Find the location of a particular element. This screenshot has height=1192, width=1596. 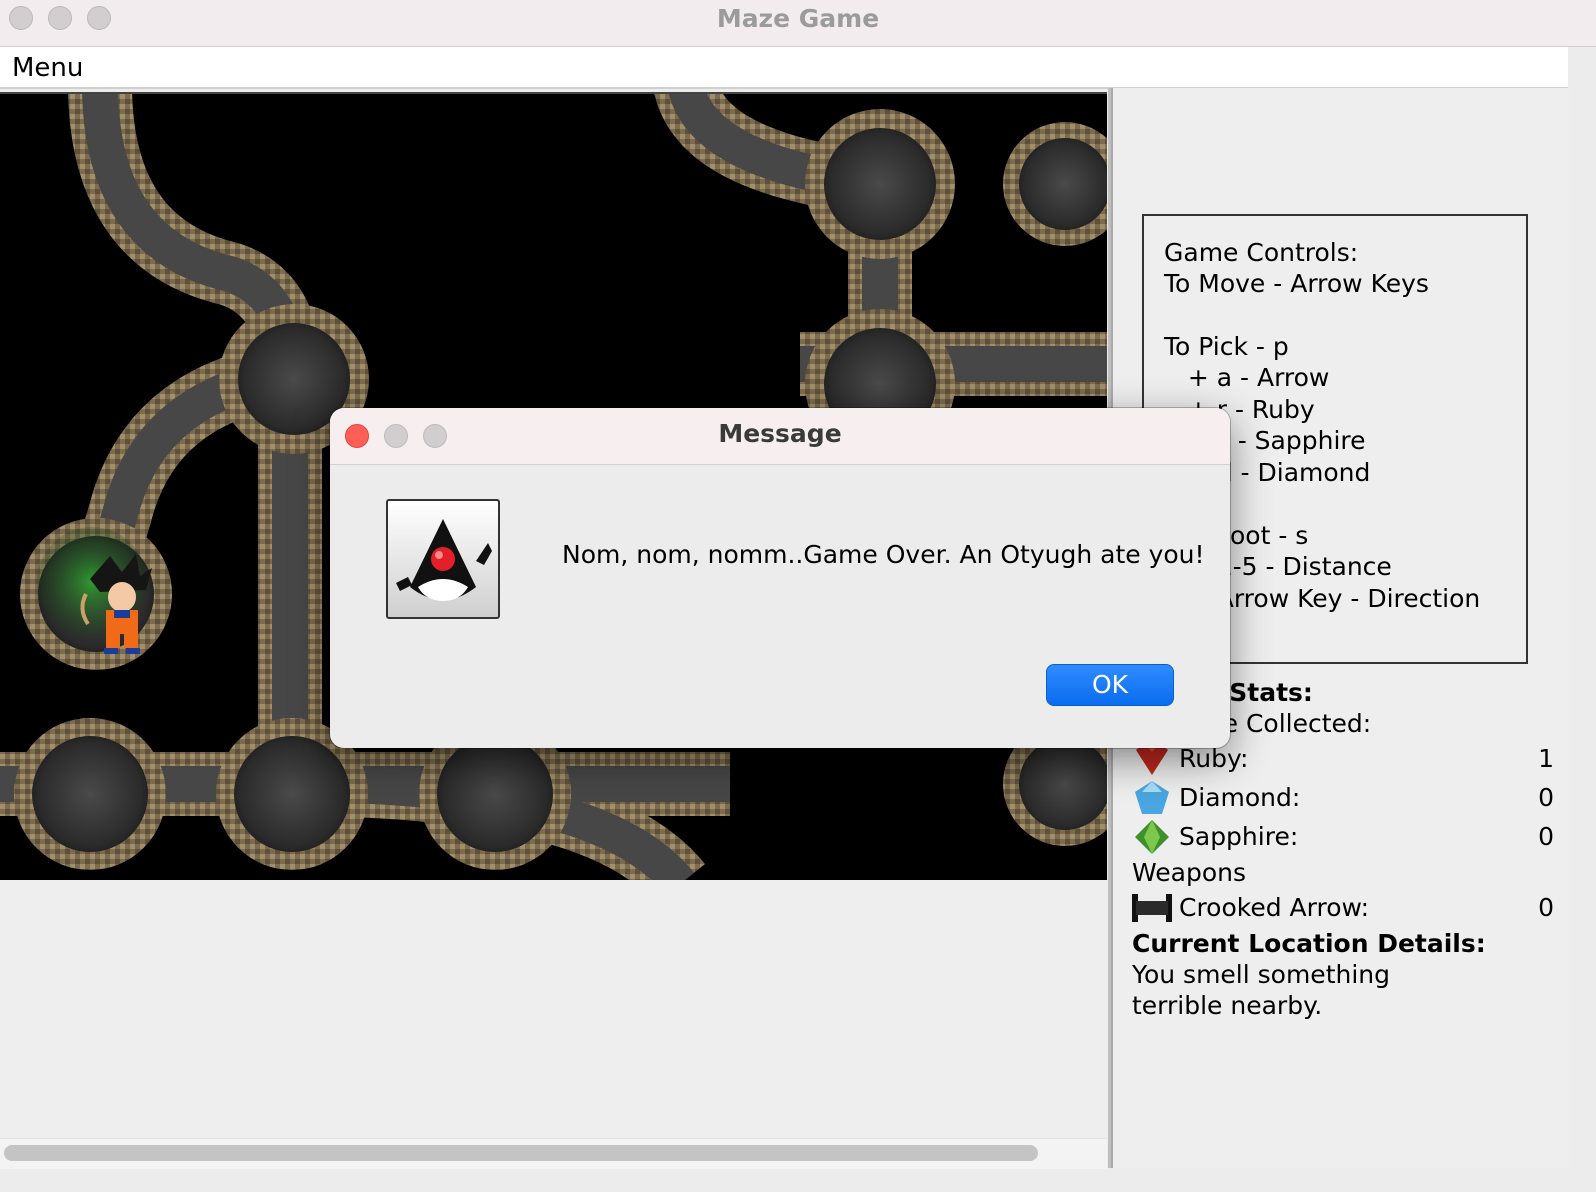

ok-button: OK is located at coordinates (1110, 685).